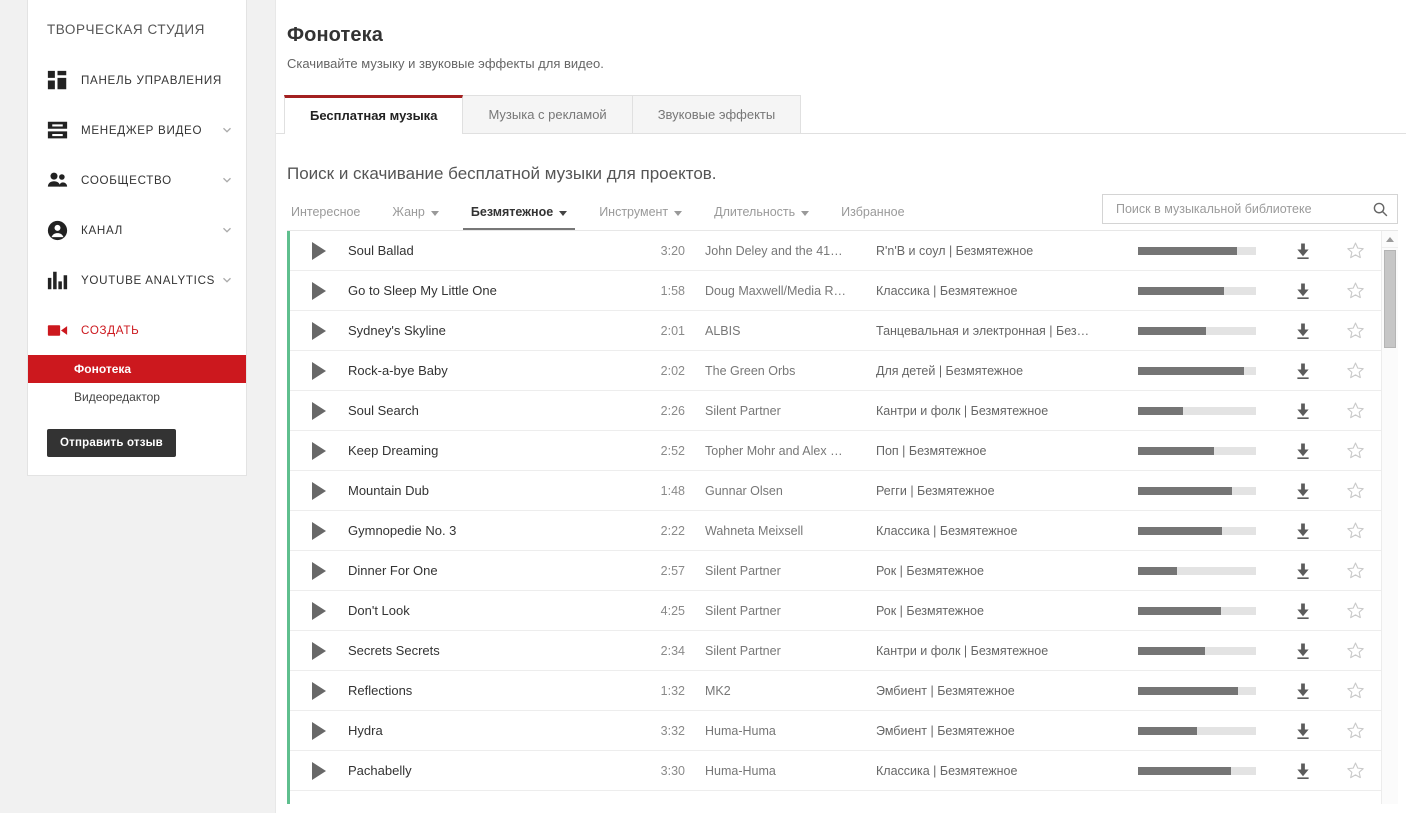 The width and height of the screenshot is (1406, 813). I want to click on download-icon, so click(1303, 291).